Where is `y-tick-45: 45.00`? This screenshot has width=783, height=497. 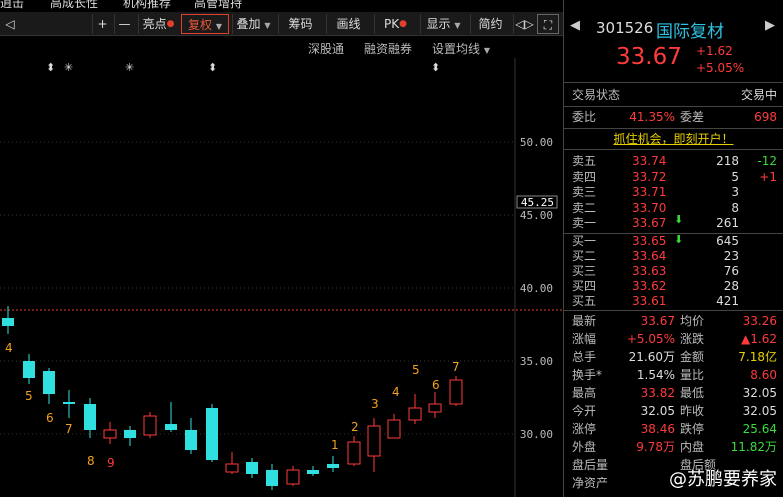 y-tick-45: 45.00 is located at coordinates (536, 215).